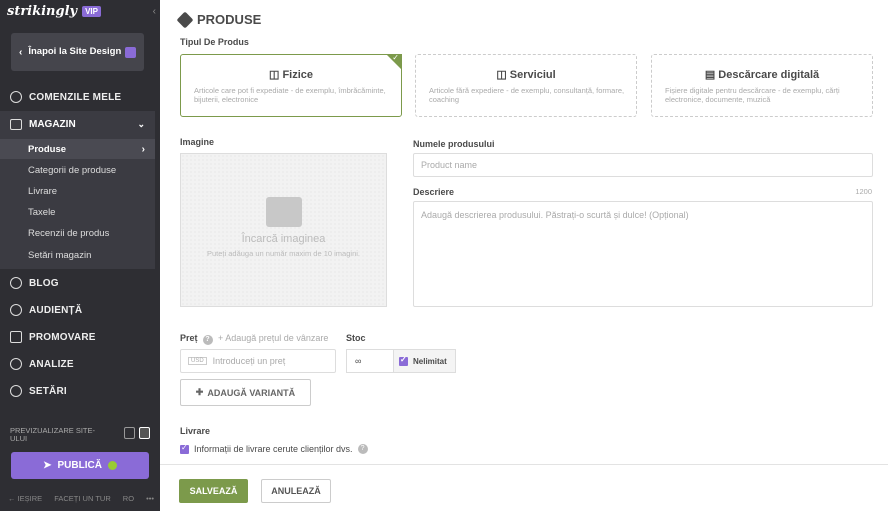 The height and width of the screenshot is (511, 888). What do you see at coordinates (16, 283) in the screenshot?
I see `pen-icon` at bounding box center [16, 283].